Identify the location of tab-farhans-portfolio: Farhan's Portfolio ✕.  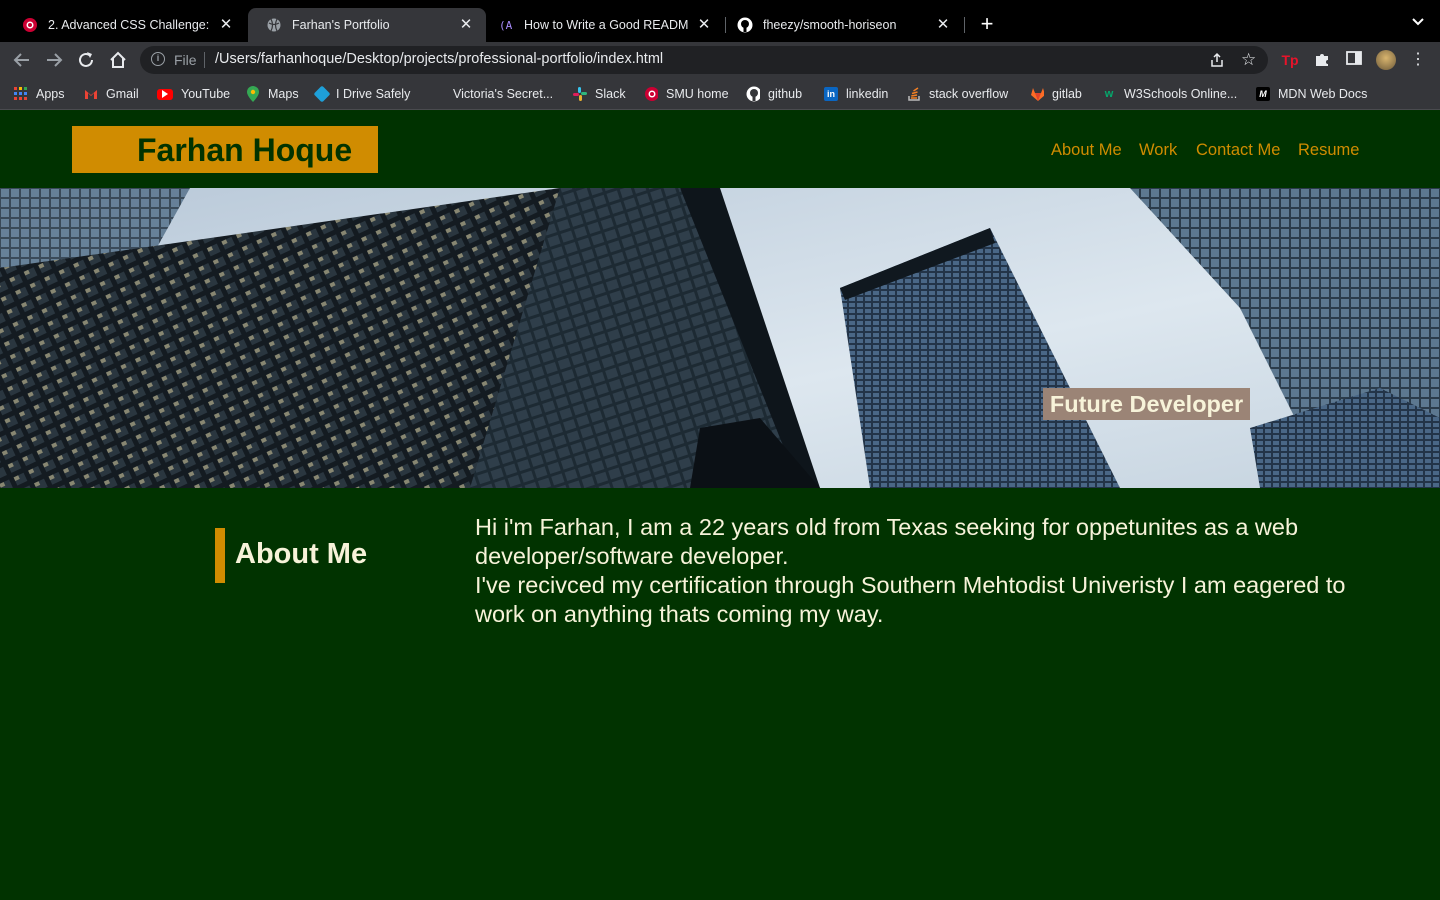
(367, 25).